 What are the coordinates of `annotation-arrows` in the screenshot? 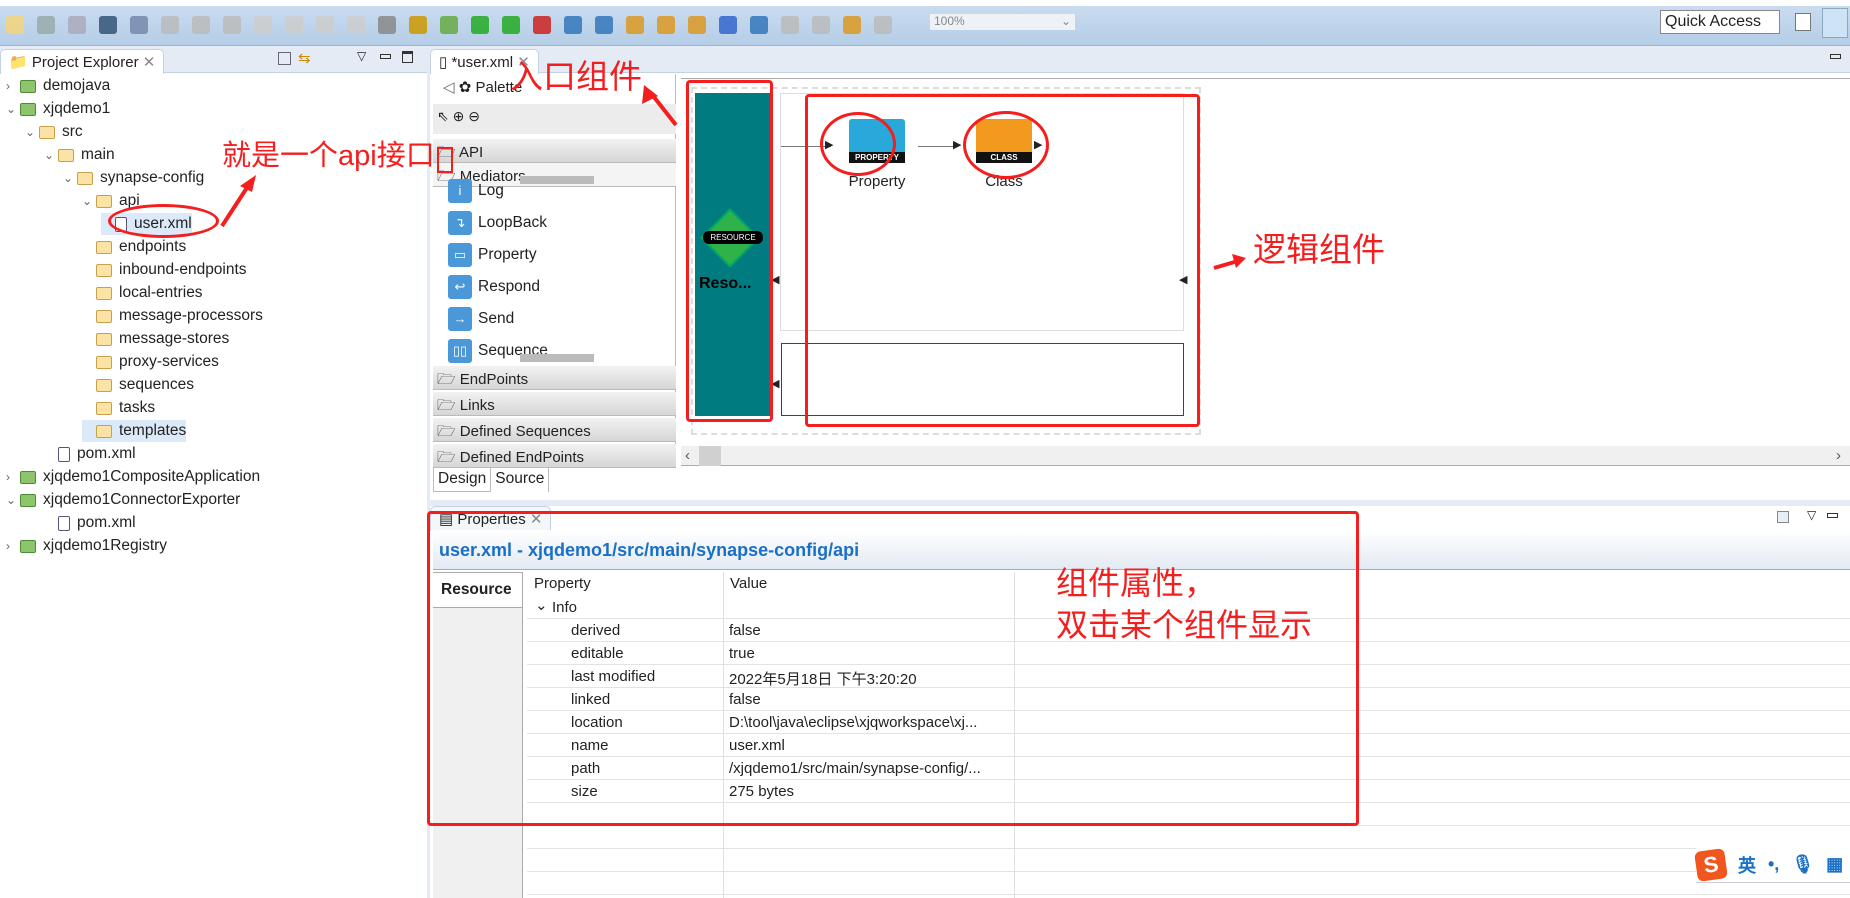 It's located at (733, 177).